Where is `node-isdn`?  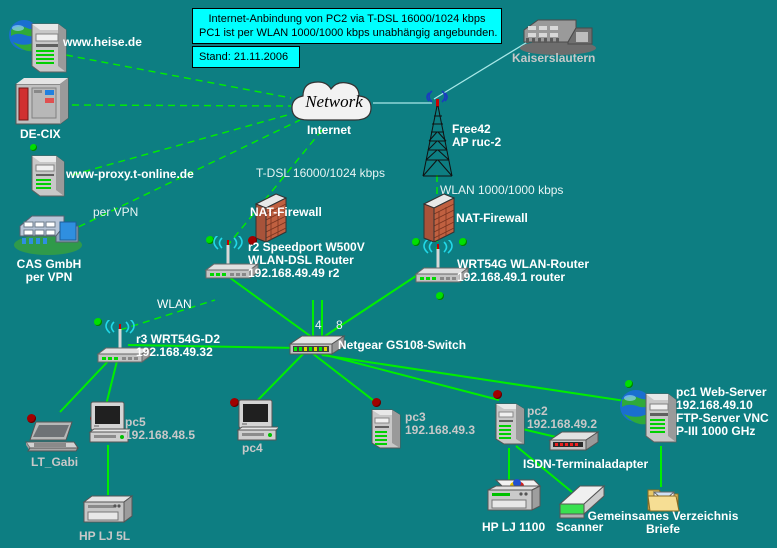 node-isdn is located at coordinates (574, 444).